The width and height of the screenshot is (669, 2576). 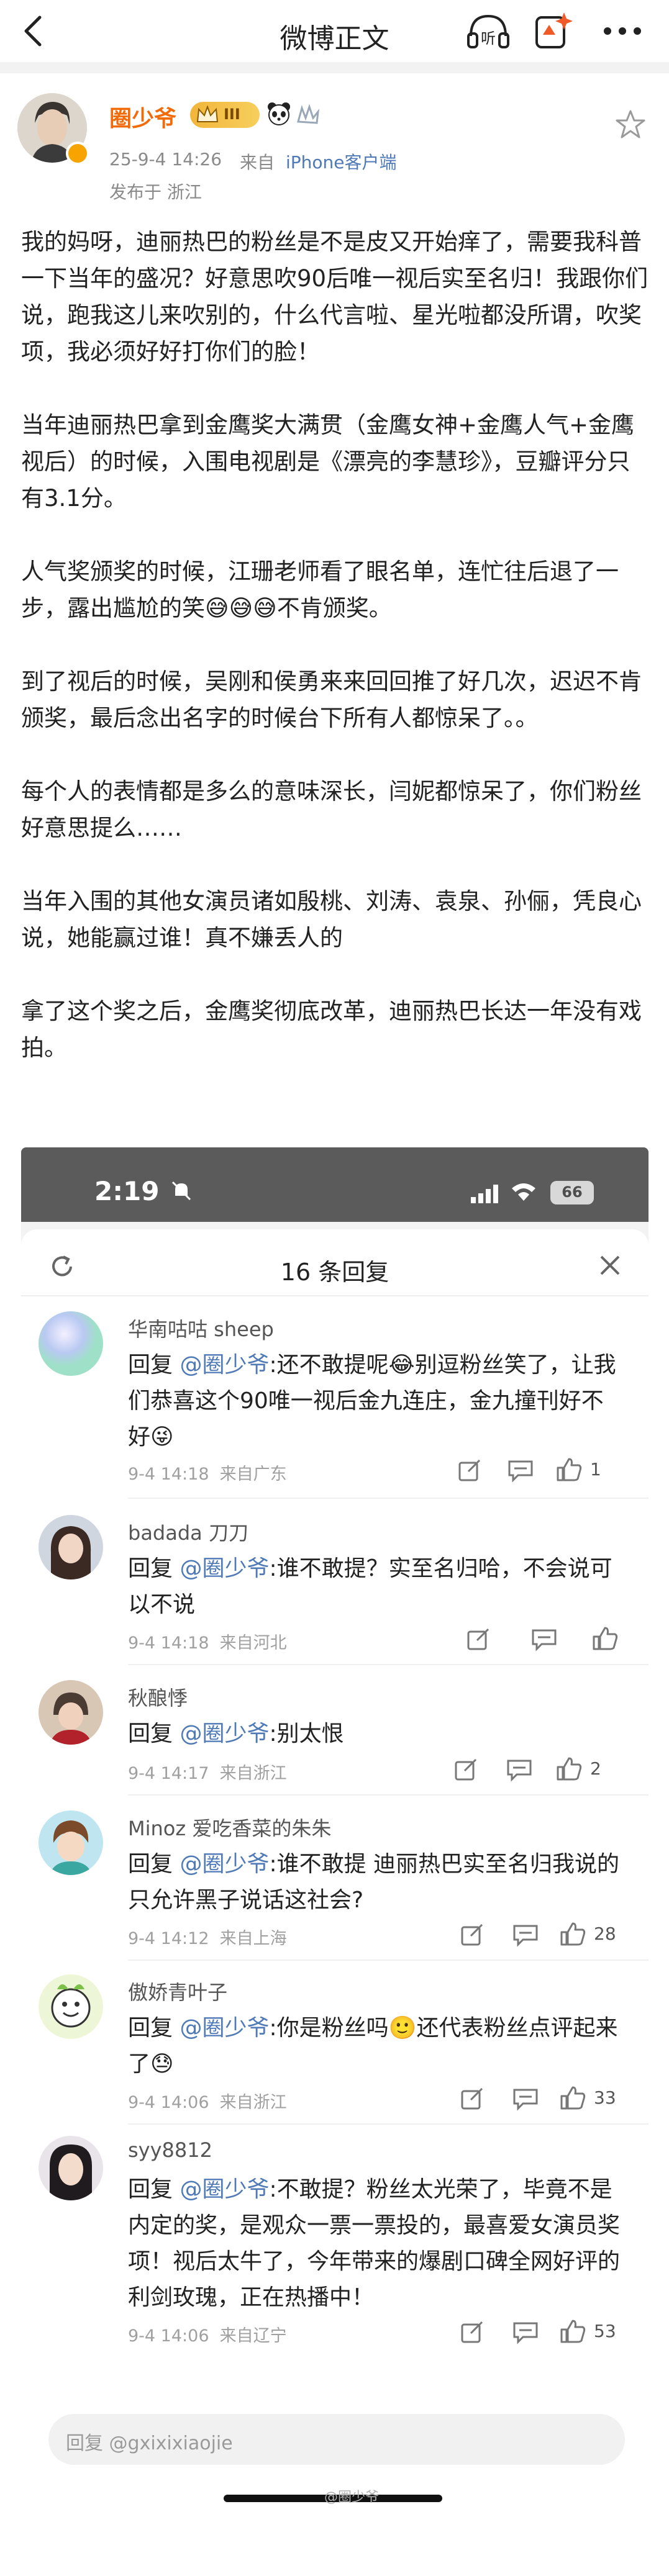 I want to click on reply-meta: 9-4 14:06 来自浙江, so click(x=207, y=2101).